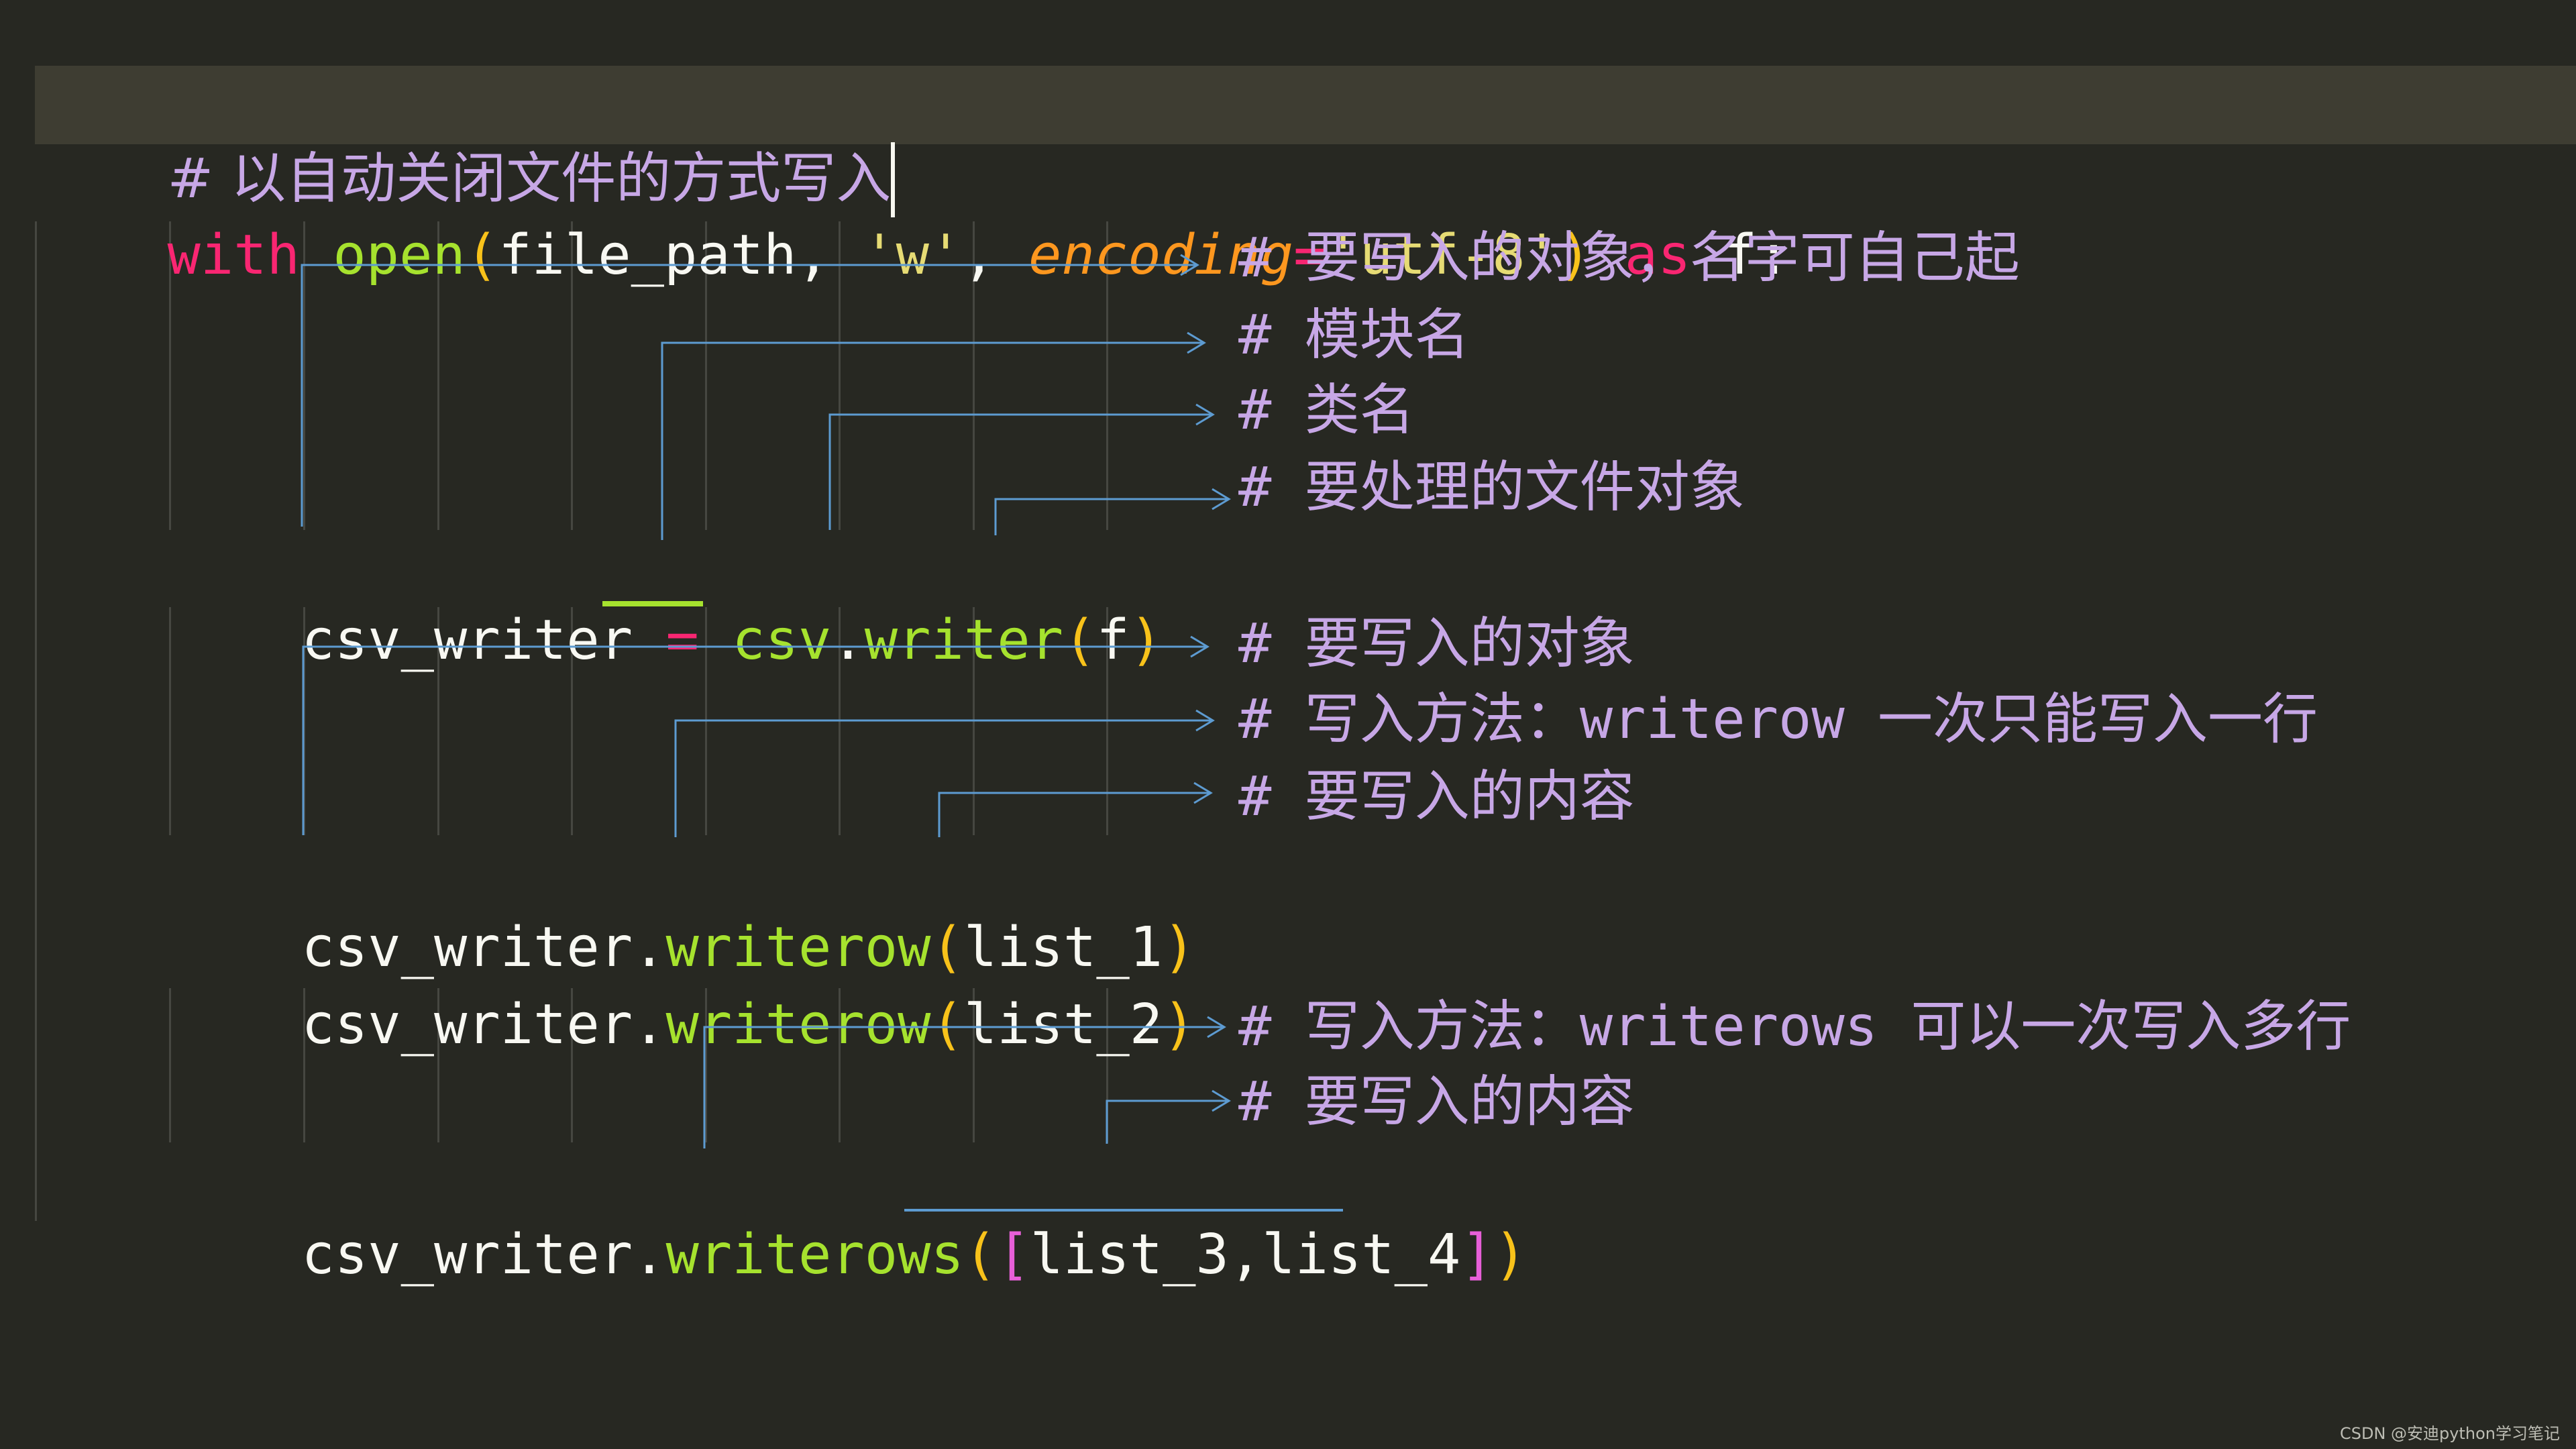 The height and width of the screenshot is (1449, 2576). I want to click on list-args-underline, so click(1123, 1210).